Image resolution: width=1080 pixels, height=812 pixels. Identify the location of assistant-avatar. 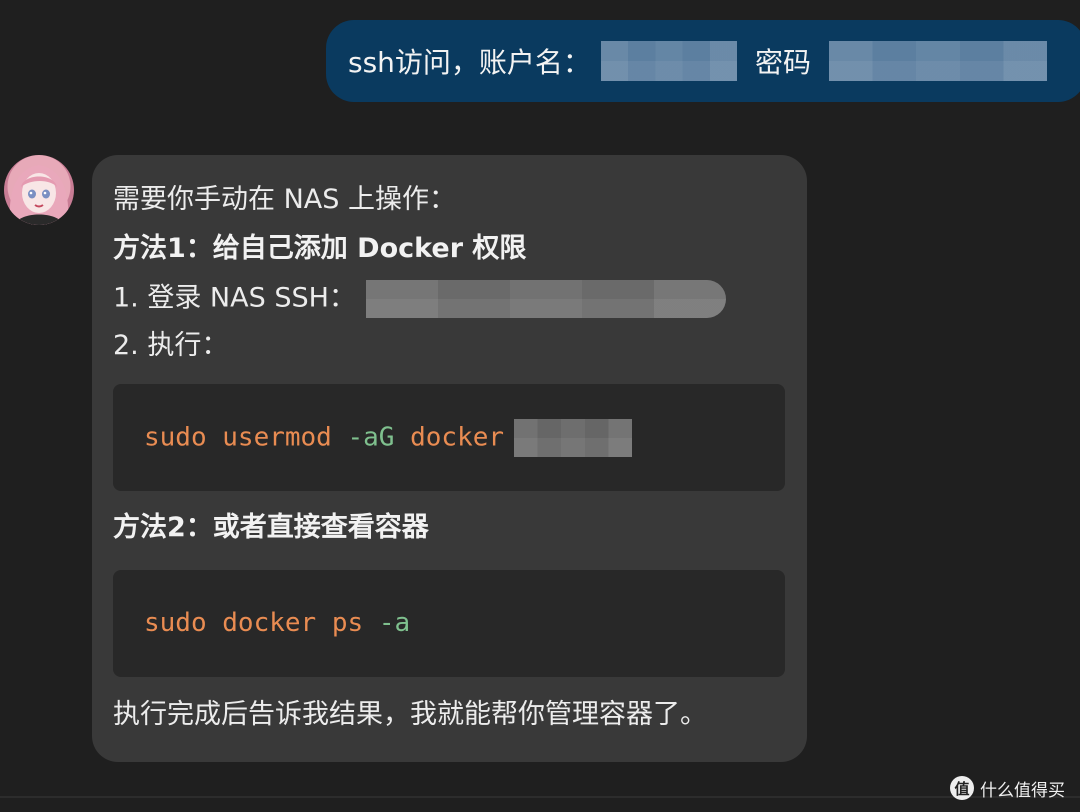
(39, 190).